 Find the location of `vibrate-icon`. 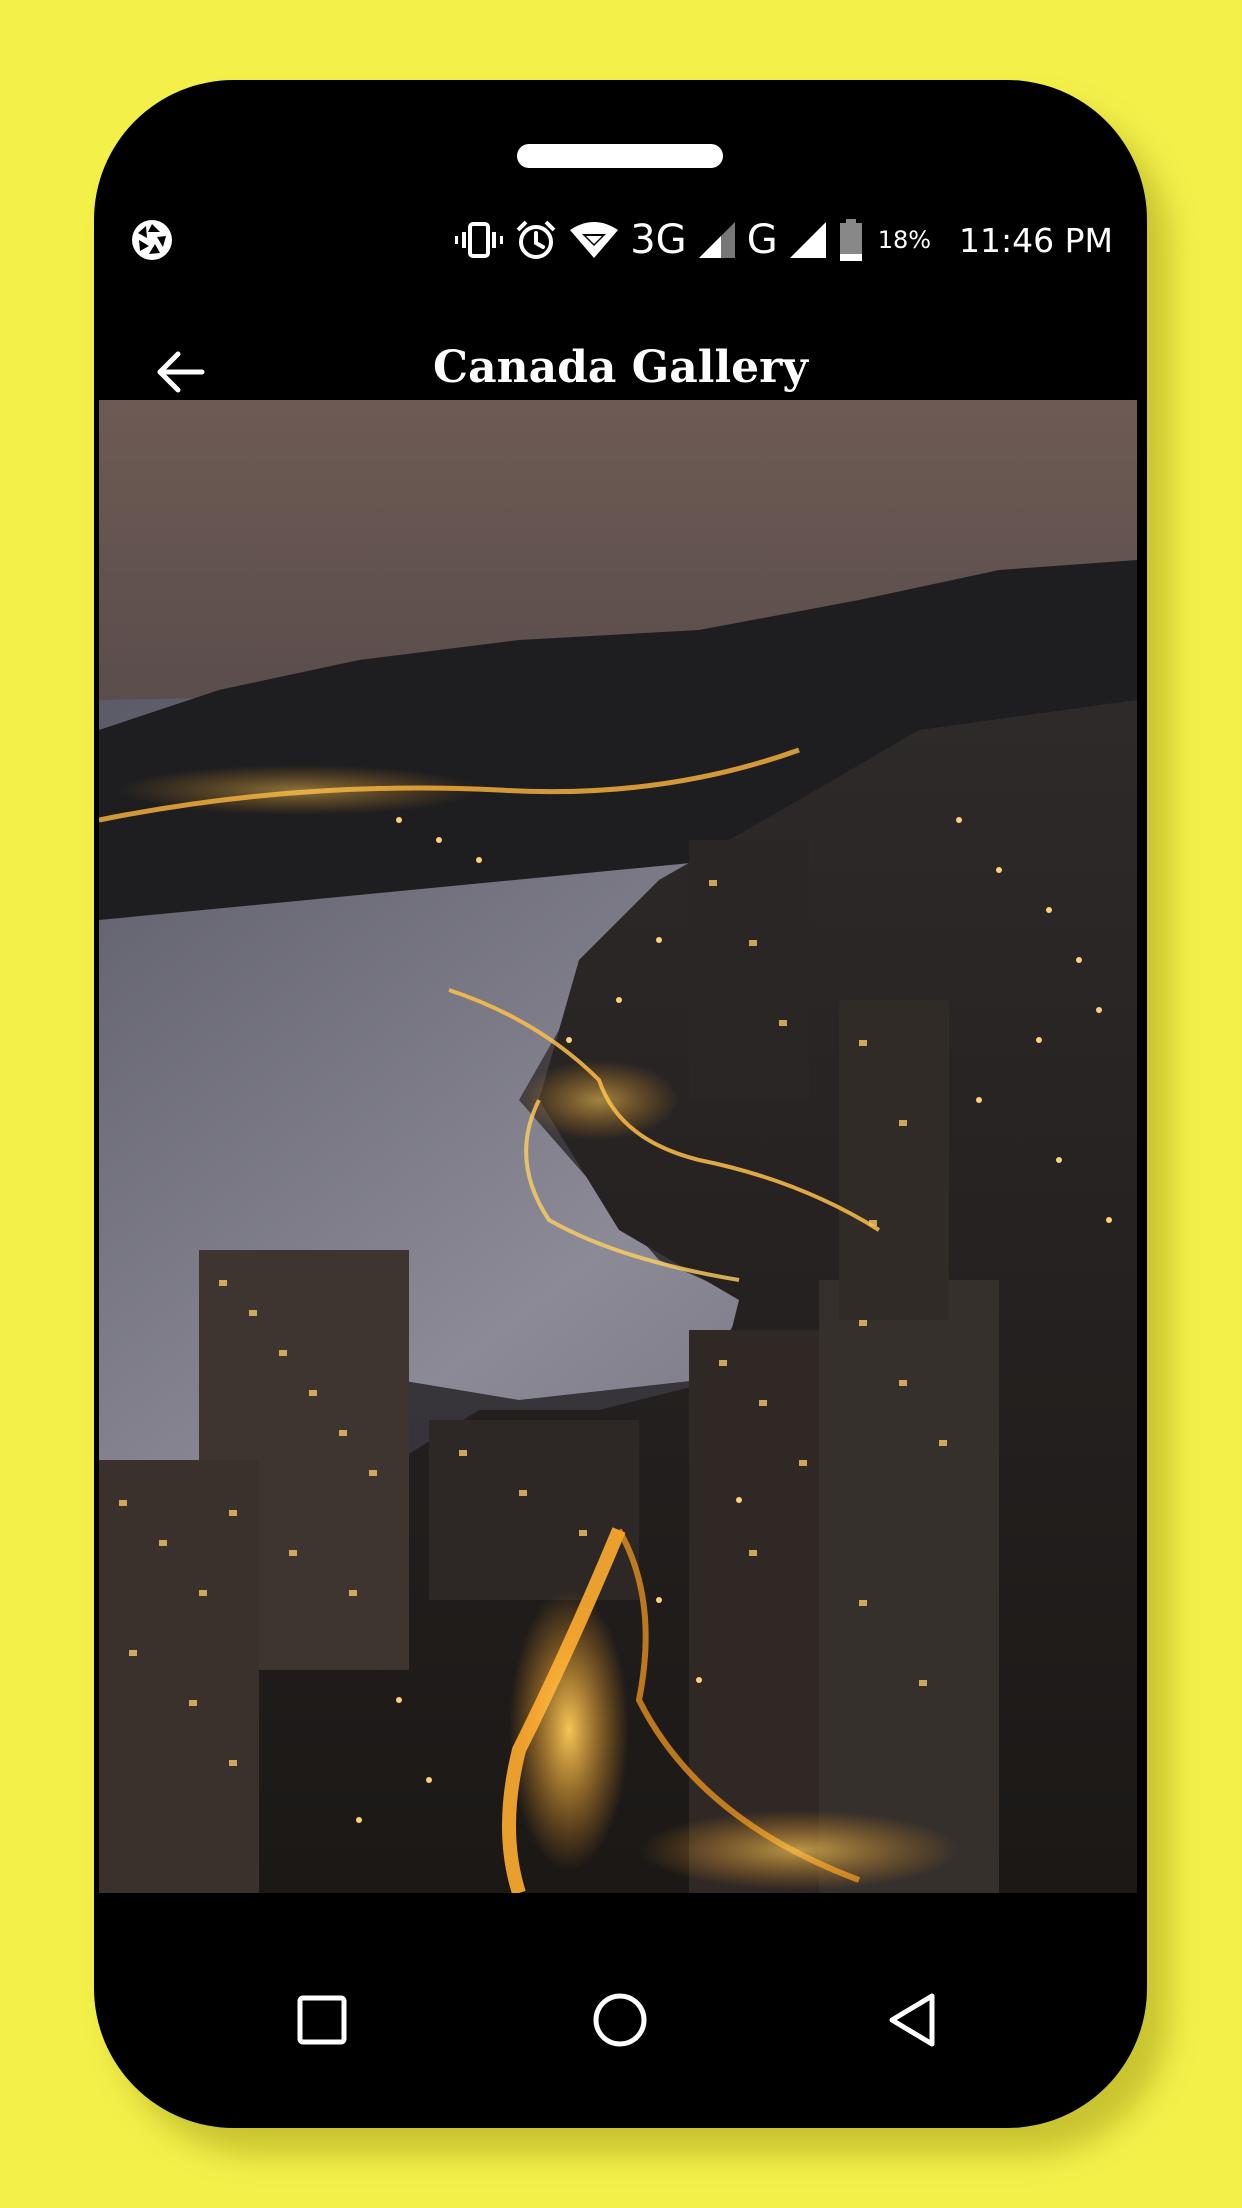

vibrate-icon is located at coordinates (479, 240).